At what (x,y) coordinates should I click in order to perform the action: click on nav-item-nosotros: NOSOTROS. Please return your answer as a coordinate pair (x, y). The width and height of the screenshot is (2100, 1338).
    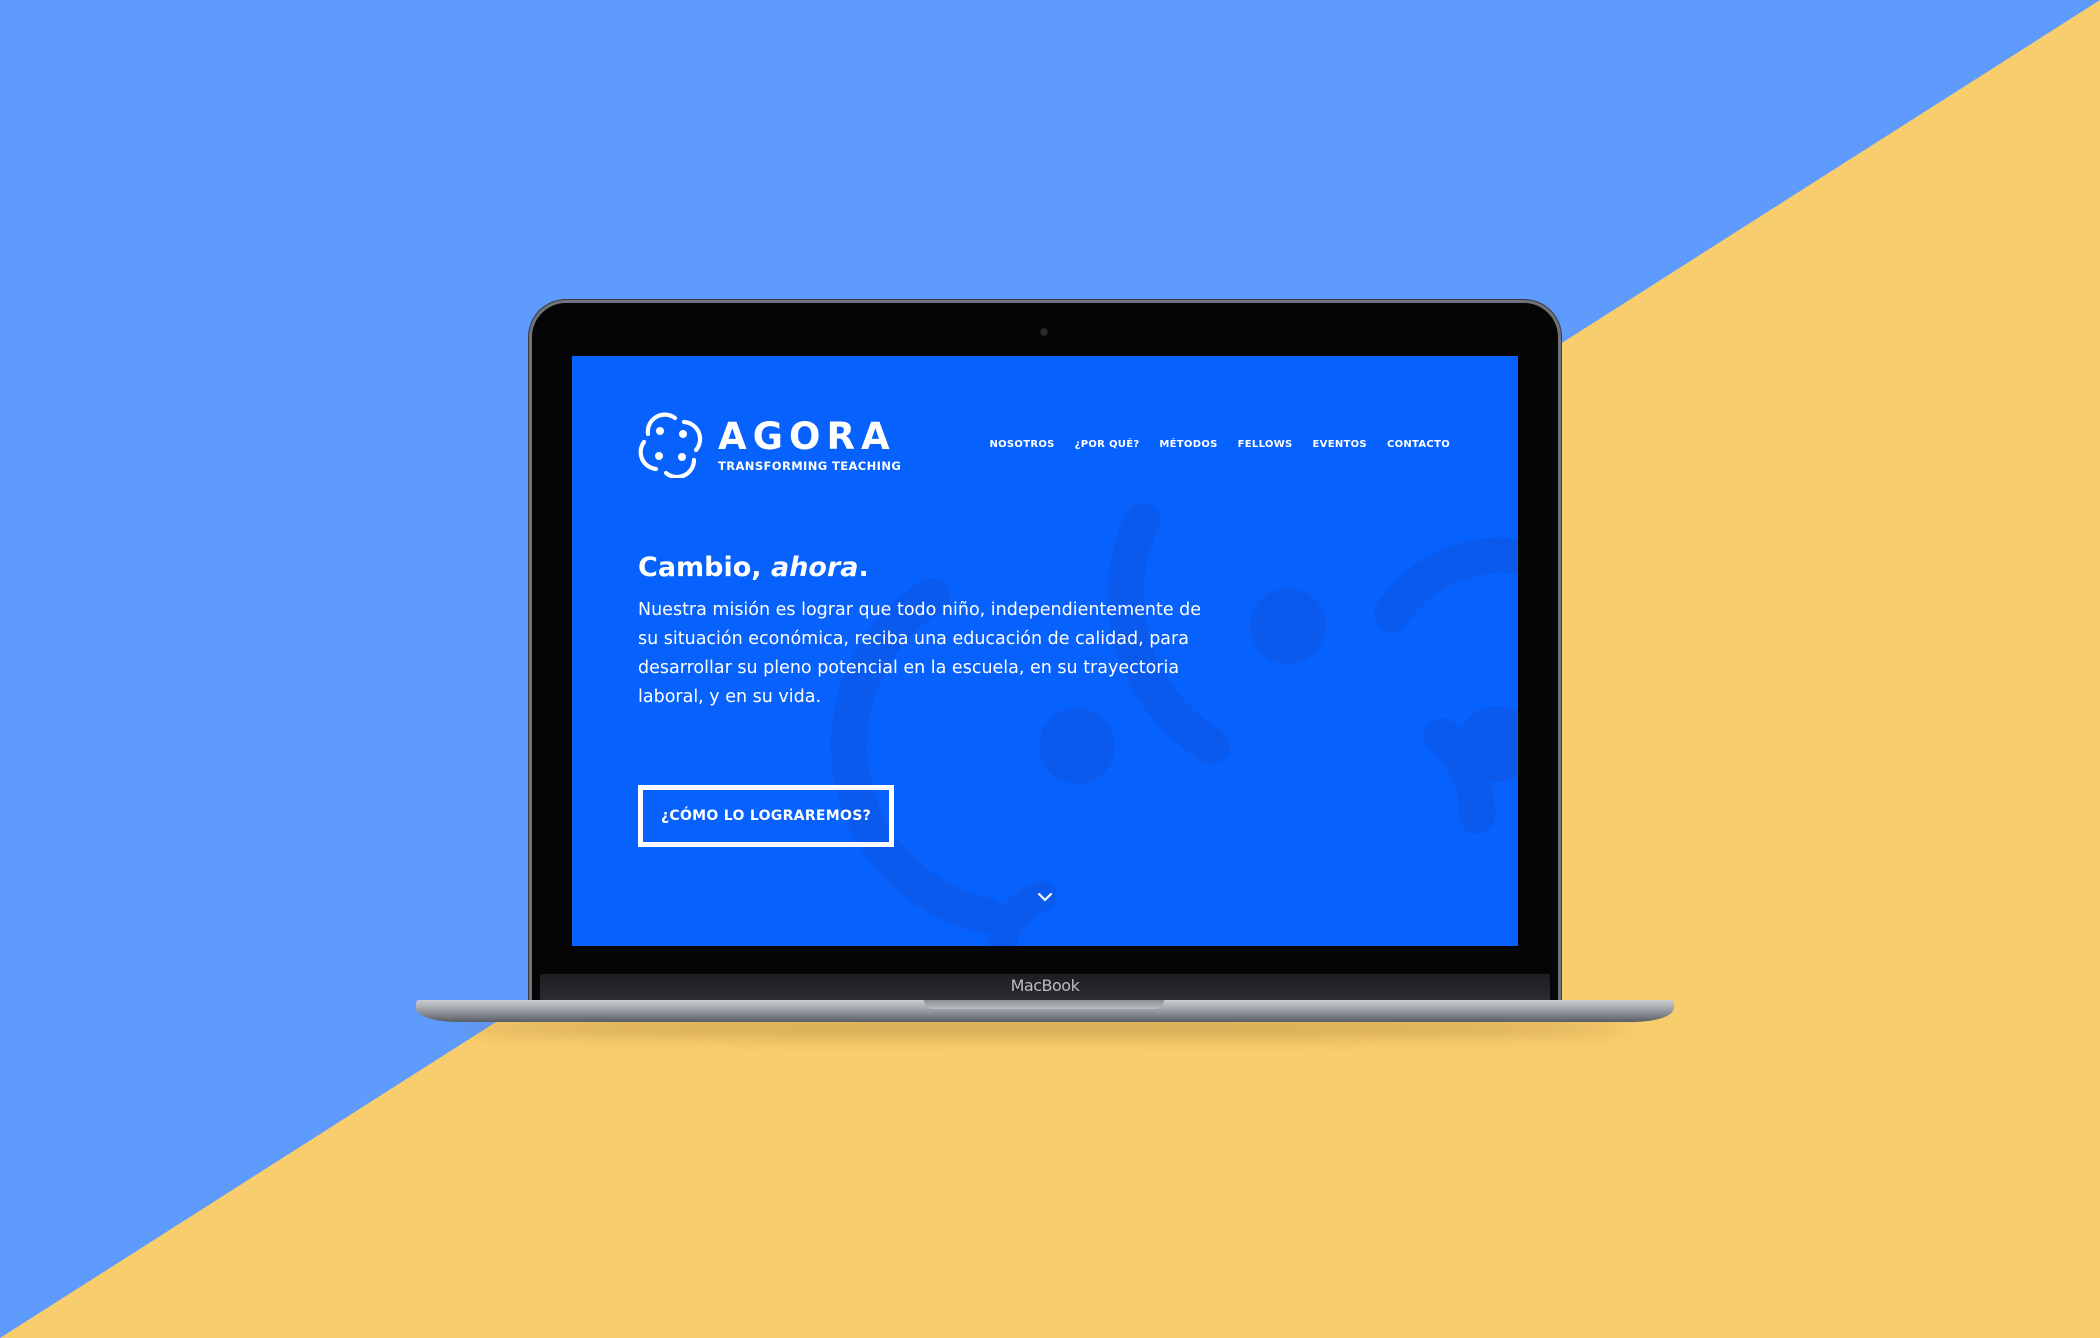
    Looking at the image, I should click on (1021, 444).